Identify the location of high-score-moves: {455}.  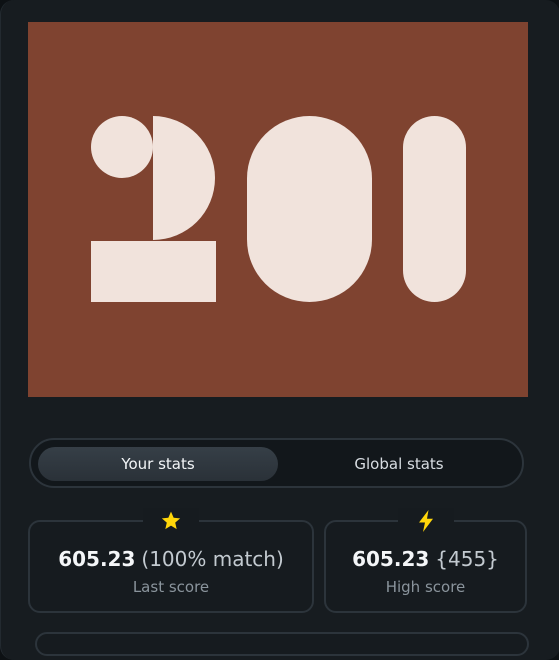
(467, 559).